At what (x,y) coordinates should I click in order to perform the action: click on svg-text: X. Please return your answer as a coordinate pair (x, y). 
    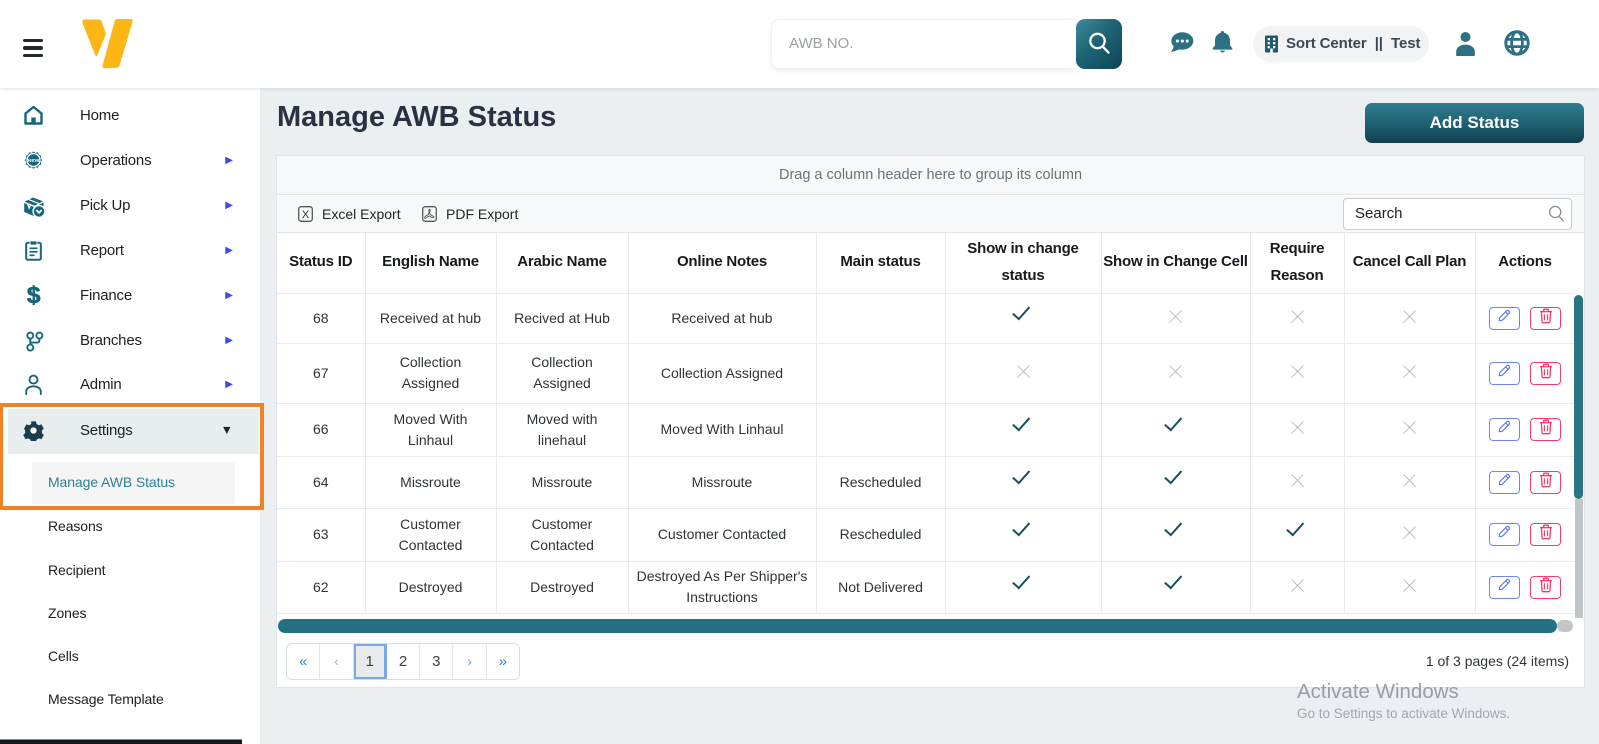
    Looking at the image, I should click on (306, 215).